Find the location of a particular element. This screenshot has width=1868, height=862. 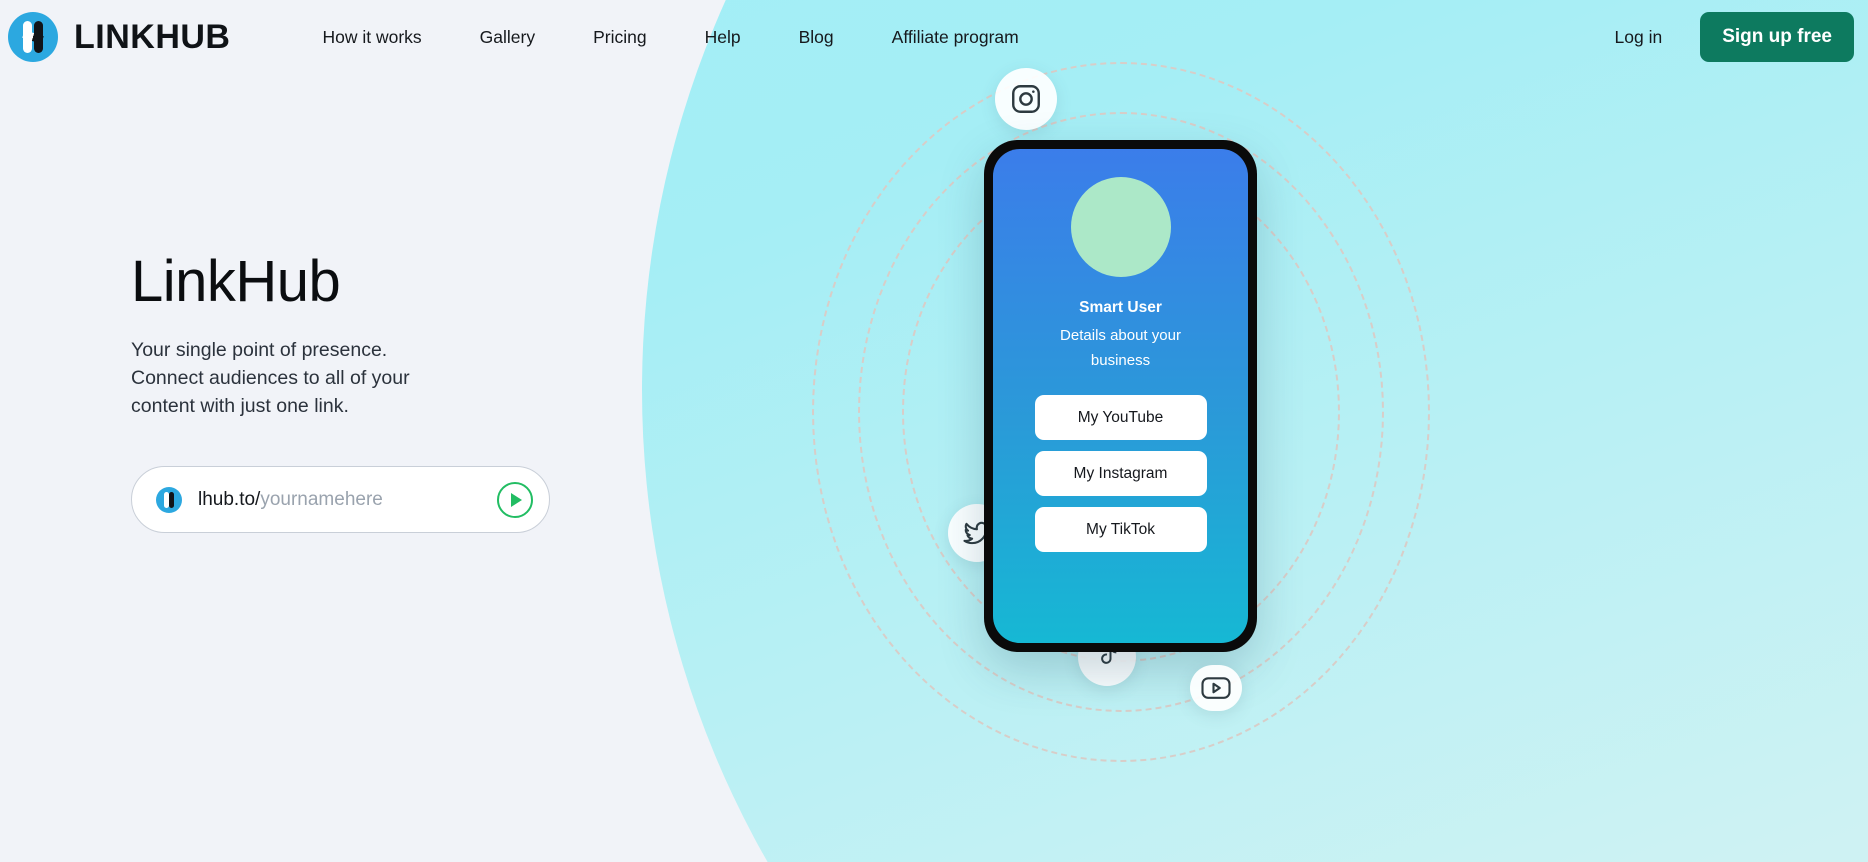

nav-item-gallery: Gallery is located at coordinates (507, 37).